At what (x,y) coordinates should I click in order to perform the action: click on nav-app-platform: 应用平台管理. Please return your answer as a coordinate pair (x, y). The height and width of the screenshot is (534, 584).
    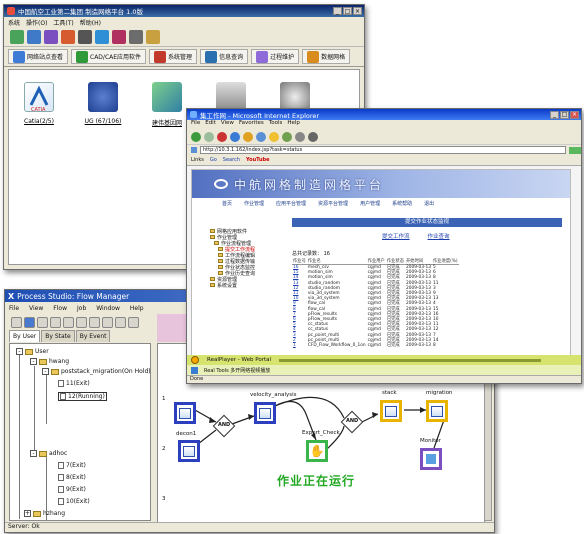
    Looking at the image, I should click on (291, 203).